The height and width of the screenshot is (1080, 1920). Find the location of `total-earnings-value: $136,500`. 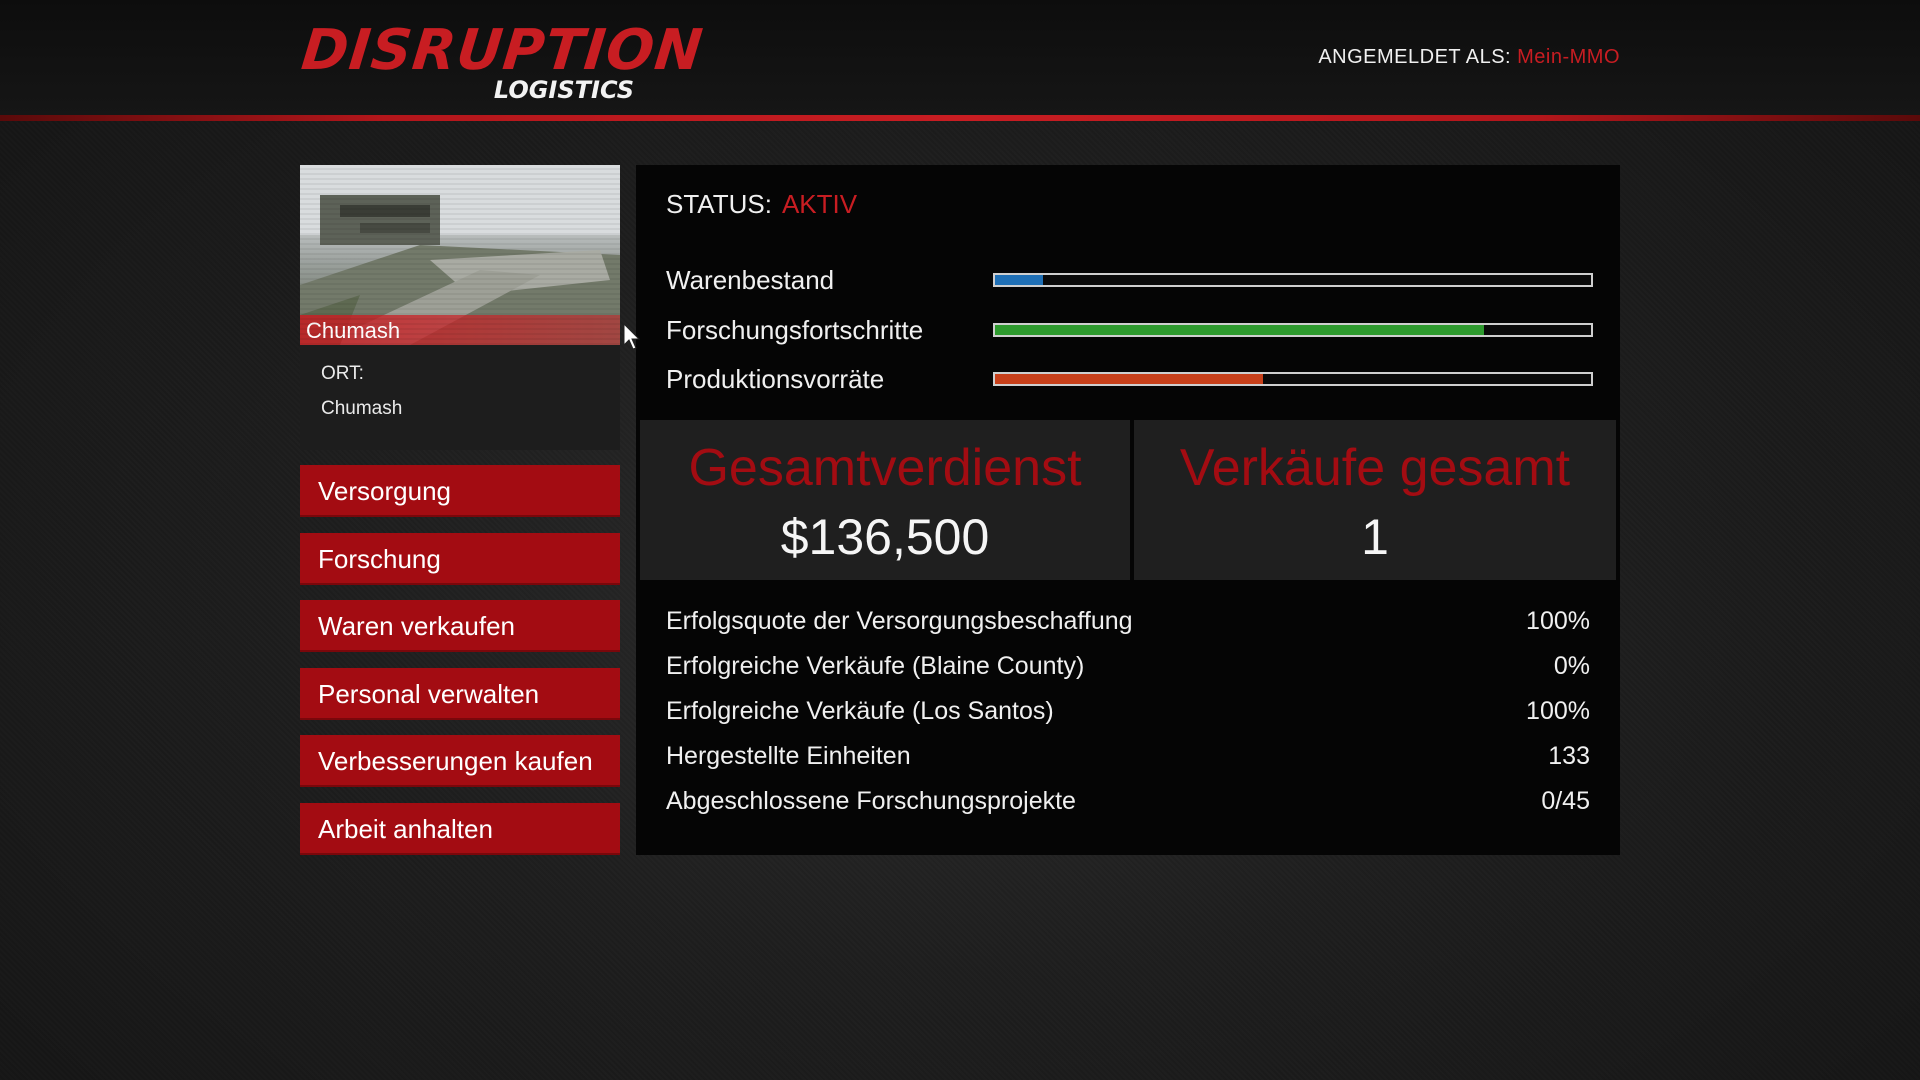

total-earnings-value: $136,500 is located at coordinates (885, 537).